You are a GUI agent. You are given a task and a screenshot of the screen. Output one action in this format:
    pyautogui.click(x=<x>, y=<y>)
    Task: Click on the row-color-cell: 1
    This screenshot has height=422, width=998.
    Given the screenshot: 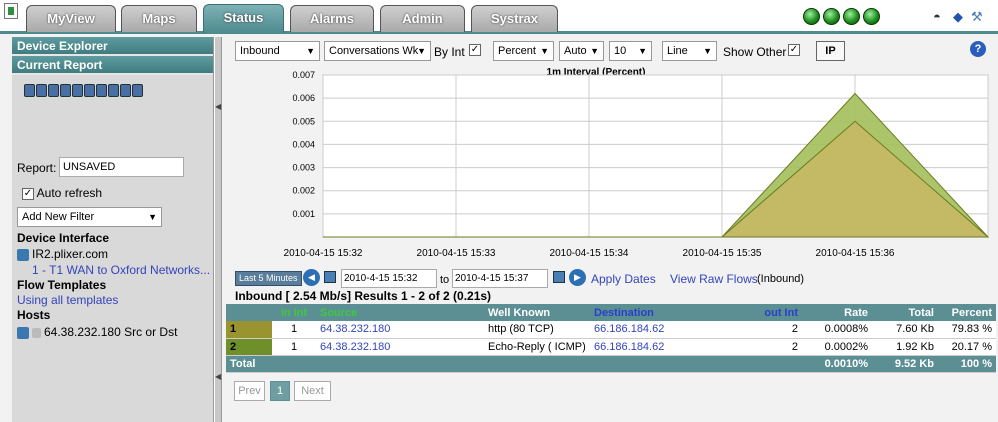 What is the action you would take?
    pyautogui.click(x=249, y=330)
    